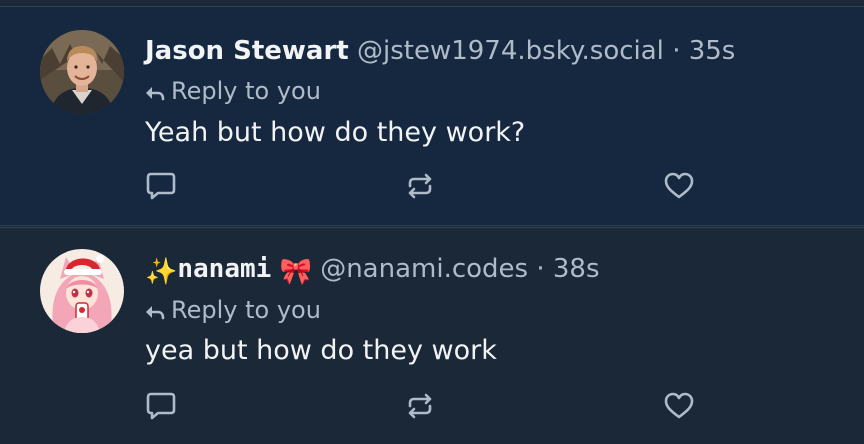 Image resolution: width=864 pixels, height=444 pixels. I want to click on post-text: yea but how do they work, so click(321, 350).